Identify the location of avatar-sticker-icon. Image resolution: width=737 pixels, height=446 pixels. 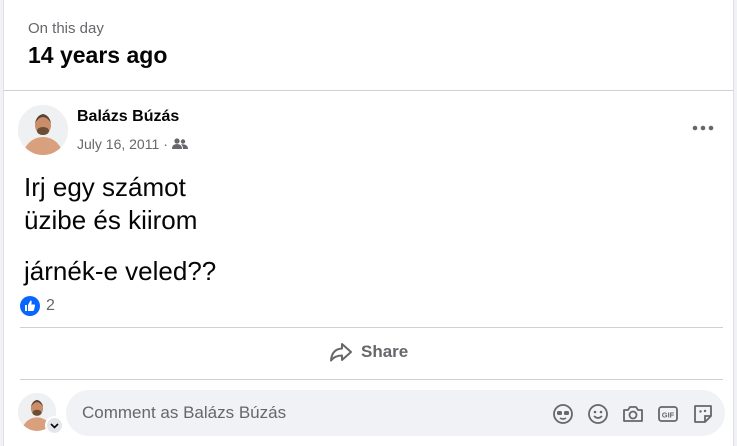
(563, 414).